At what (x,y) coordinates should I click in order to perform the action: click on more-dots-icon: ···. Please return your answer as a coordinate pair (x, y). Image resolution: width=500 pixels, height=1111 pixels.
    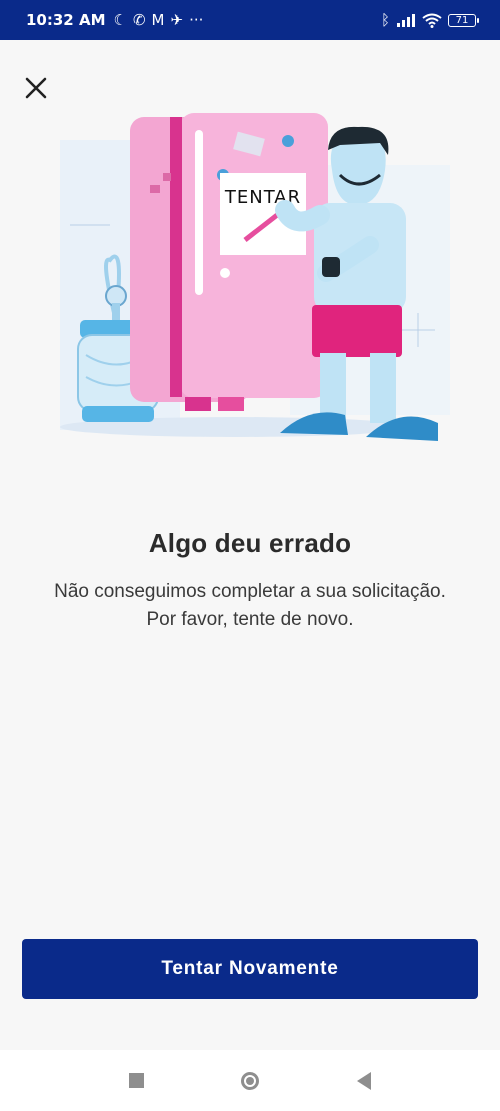
    Looking at the image, I should click on (196, 19).